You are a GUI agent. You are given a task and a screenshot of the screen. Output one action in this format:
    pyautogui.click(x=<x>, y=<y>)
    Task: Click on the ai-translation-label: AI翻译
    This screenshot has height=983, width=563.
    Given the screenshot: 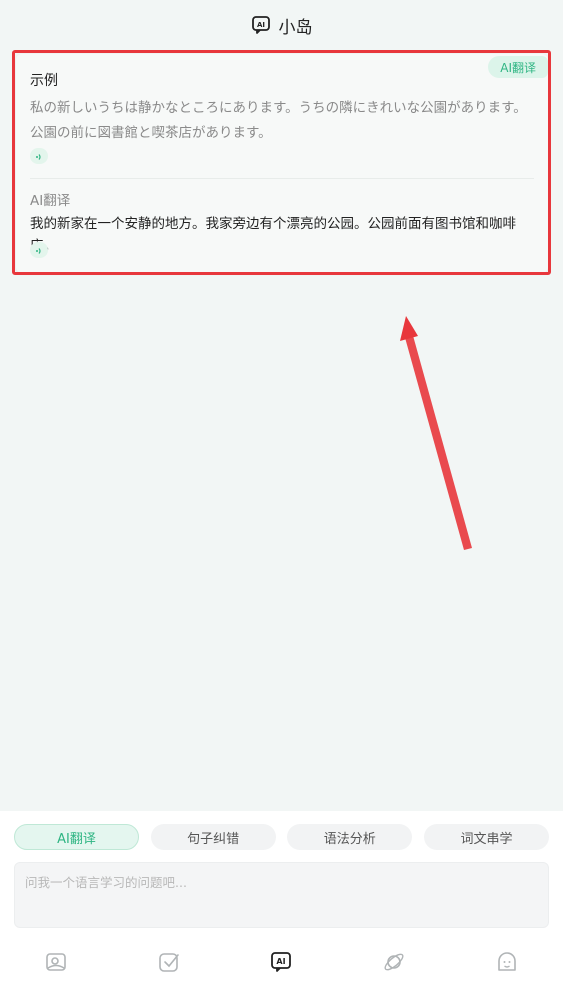 What is the action you would take?
    pyautogui.click(x=50, y=201)
    